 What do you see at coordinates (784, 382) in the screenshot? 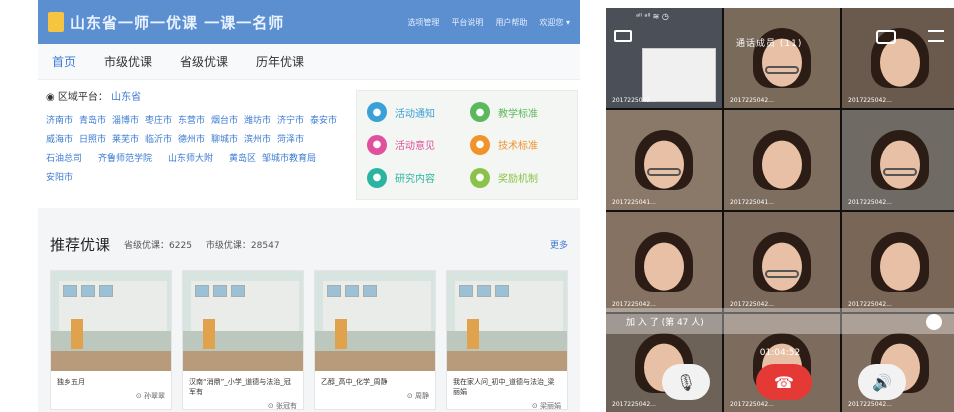
I see `hangup-icon: ☎` at bounding box center [784, 382].